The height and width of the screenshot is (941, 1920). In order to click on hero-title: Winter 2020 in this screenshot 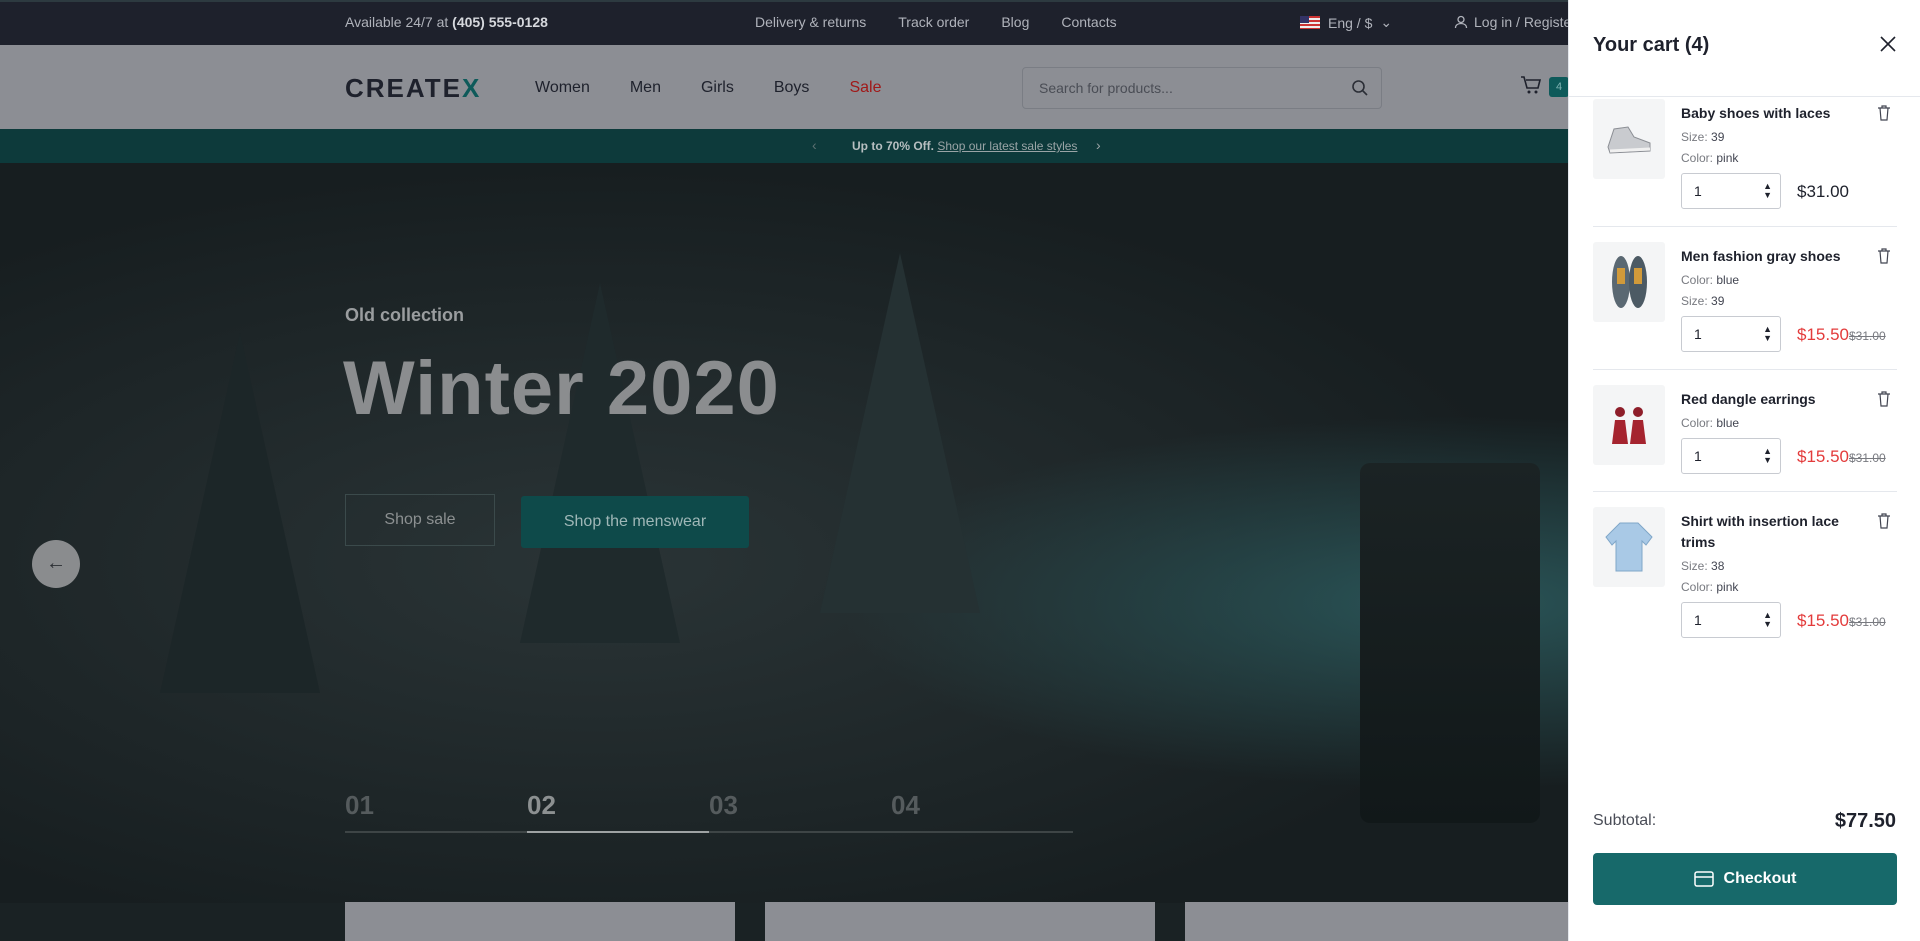, I will do `click(561, 388)`.